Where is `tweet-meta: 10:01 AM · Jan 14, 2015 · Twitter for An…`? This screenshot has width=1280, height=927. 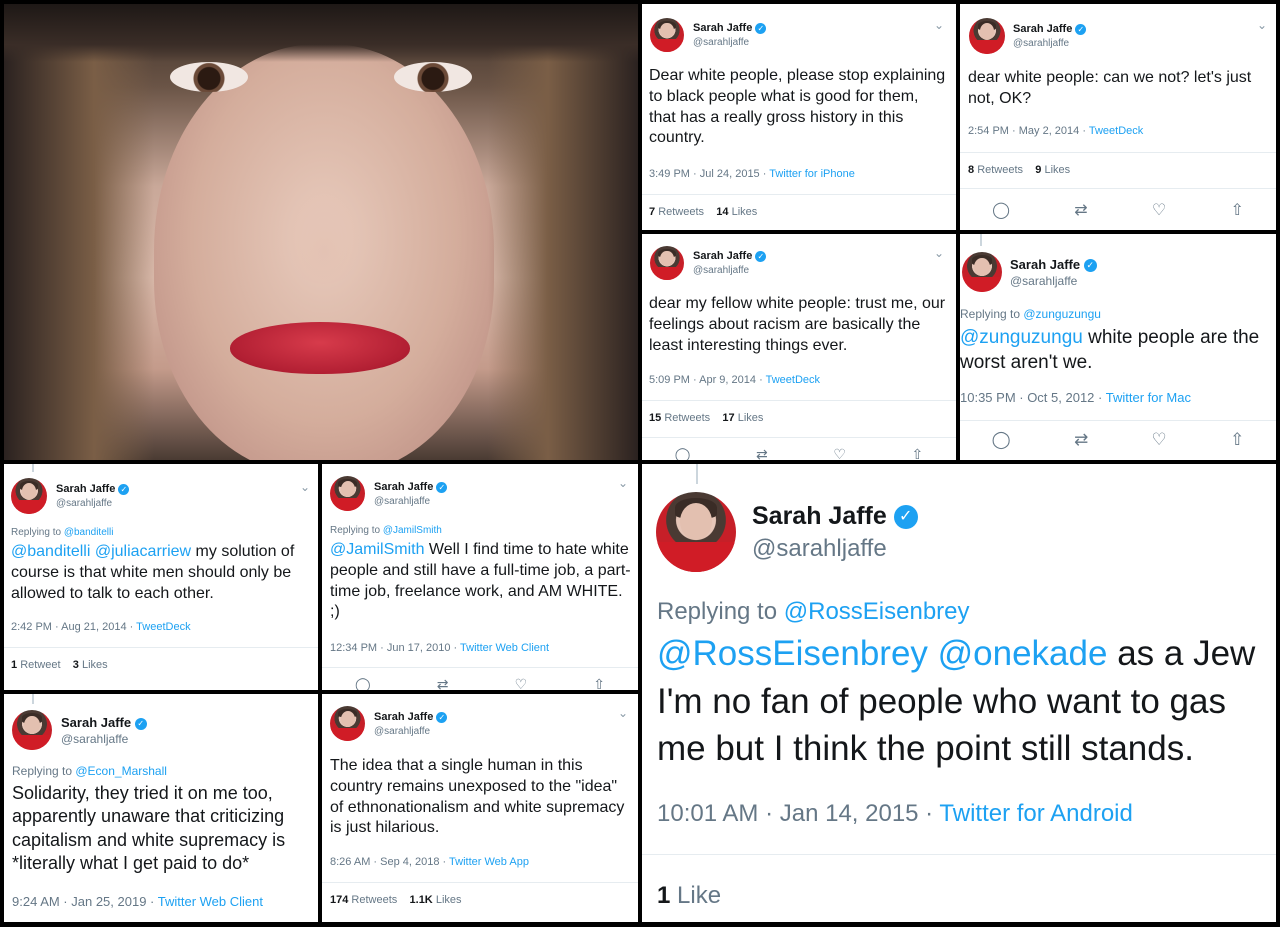 tweet-meta: 10:01 AM · Jan 14, 2015 · Twitter for An… is located at coordinates (895, 813).